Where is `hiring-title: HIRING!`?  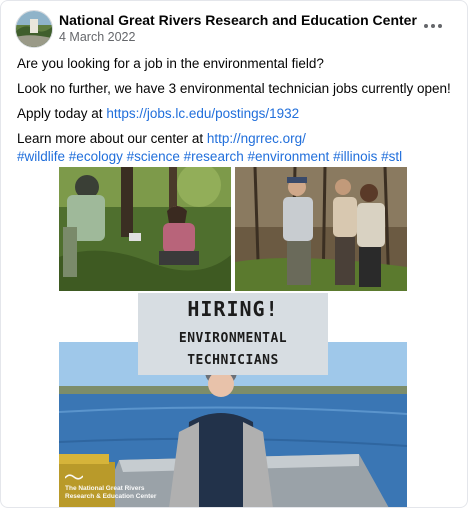 hiring-title: HIRING! is located at coordinates (233, 309).